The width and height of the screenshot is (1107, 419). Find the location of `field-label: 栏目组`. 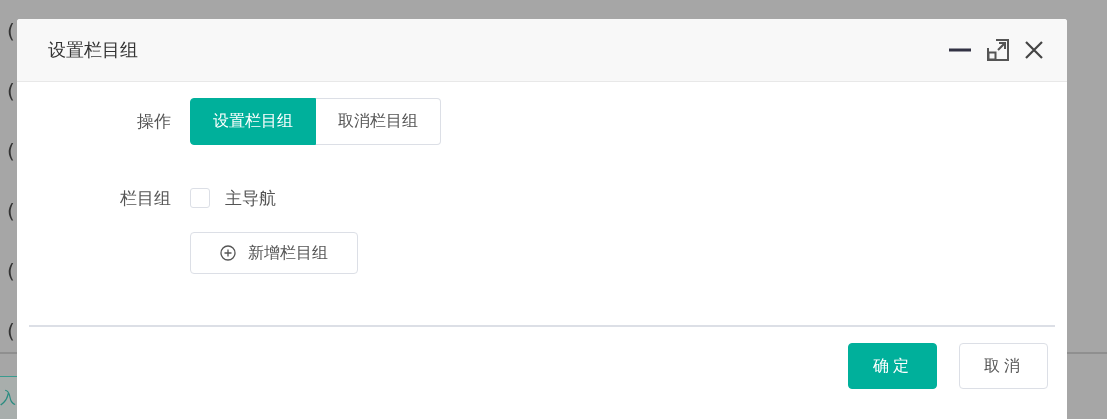

field-label: 栏目组 is located at coordinates (145, 198).